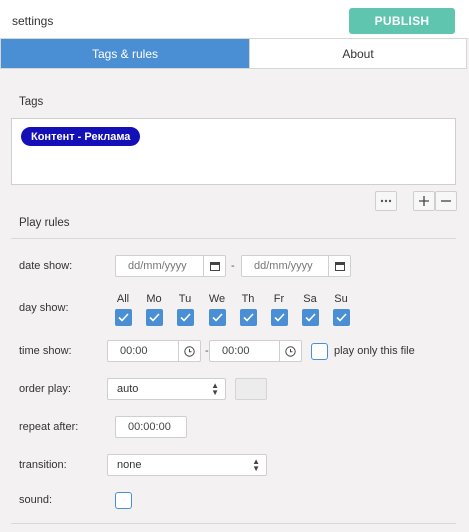 The height and width of the screenshot is (532, 469). What do you see at coordinates (128, 389) in the screenshot?
I see `order-play-value: auto` at bounding box center [128, 389].